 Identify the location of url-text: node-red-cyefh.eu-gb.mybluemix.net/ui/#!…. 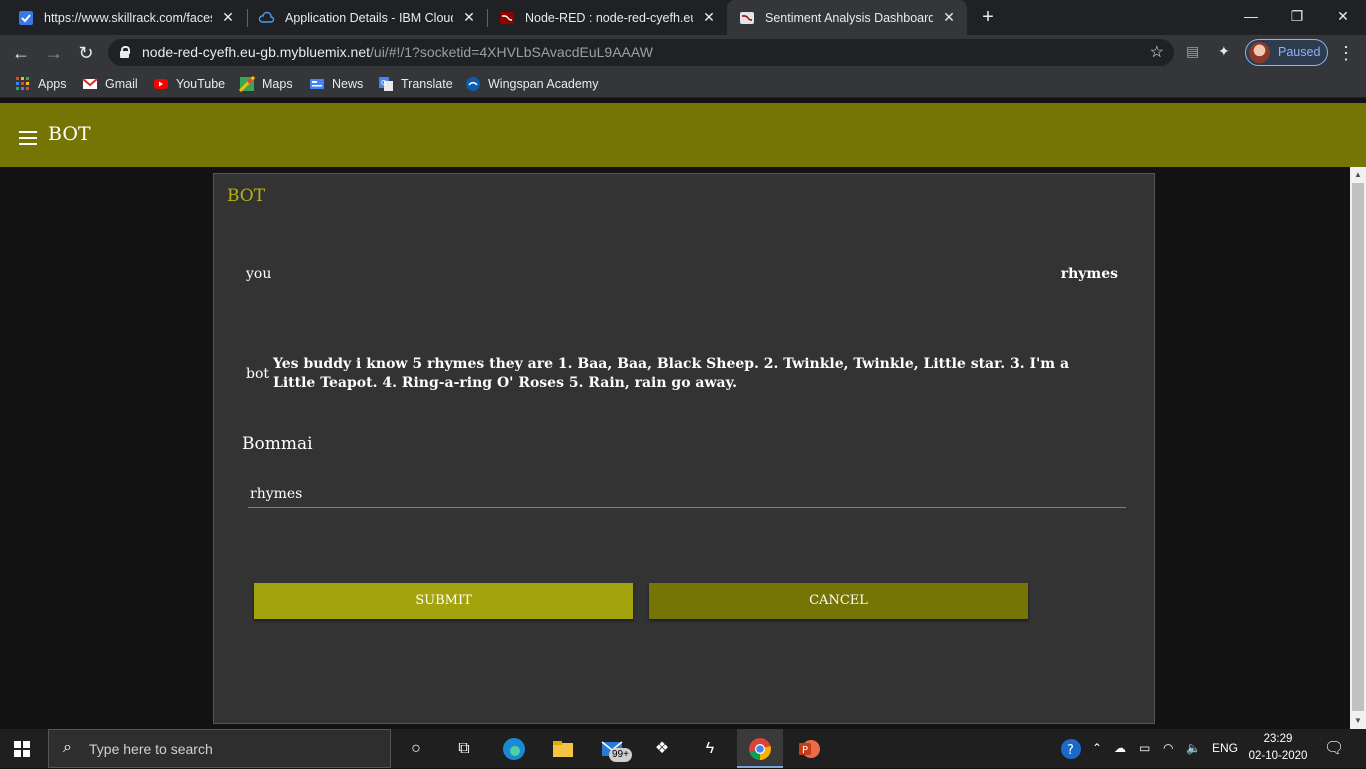
(397, 52).